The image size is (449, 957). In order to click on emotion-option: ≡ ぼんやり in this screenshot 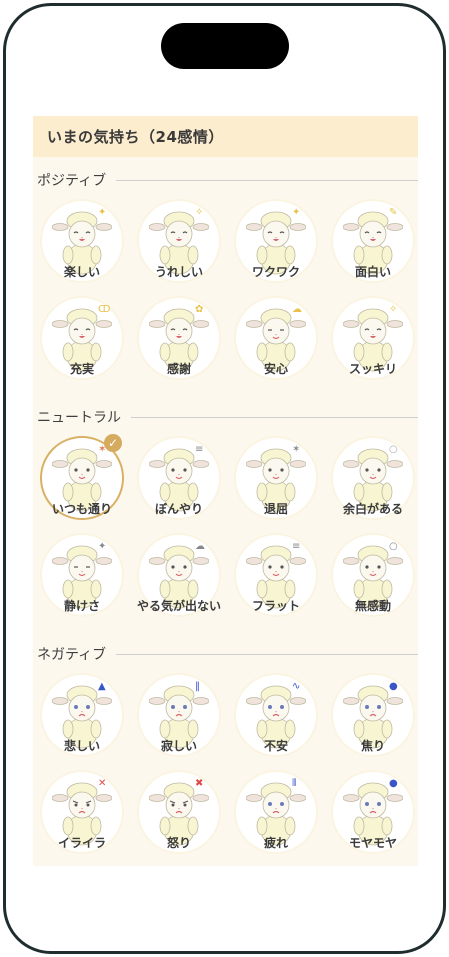, I will do `click(179, 482)`.